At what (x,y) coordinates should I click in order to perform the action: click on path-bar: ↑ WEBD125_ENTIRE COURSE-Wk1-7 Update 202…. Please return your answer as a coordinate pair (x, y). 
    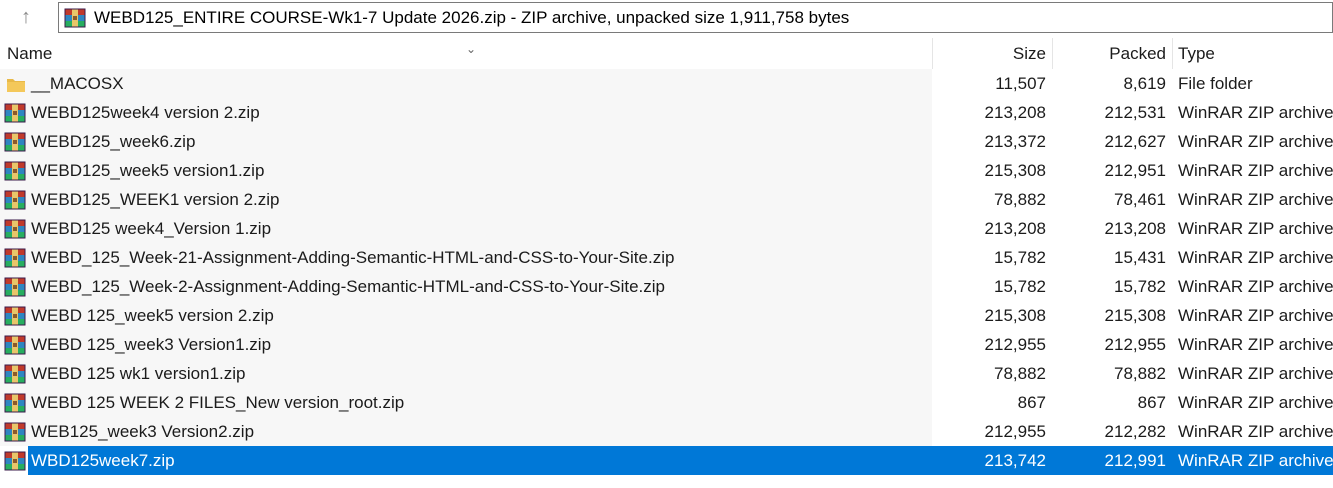
    Looking at the image, I should click on (666, 18).